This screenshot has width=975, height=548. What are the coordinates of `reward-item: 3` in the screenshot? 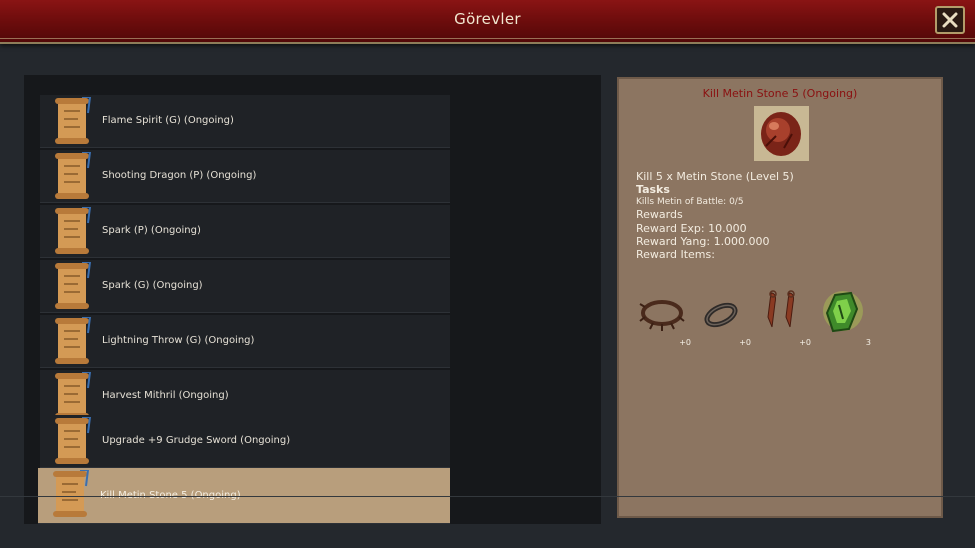 It's located at (845, 318).